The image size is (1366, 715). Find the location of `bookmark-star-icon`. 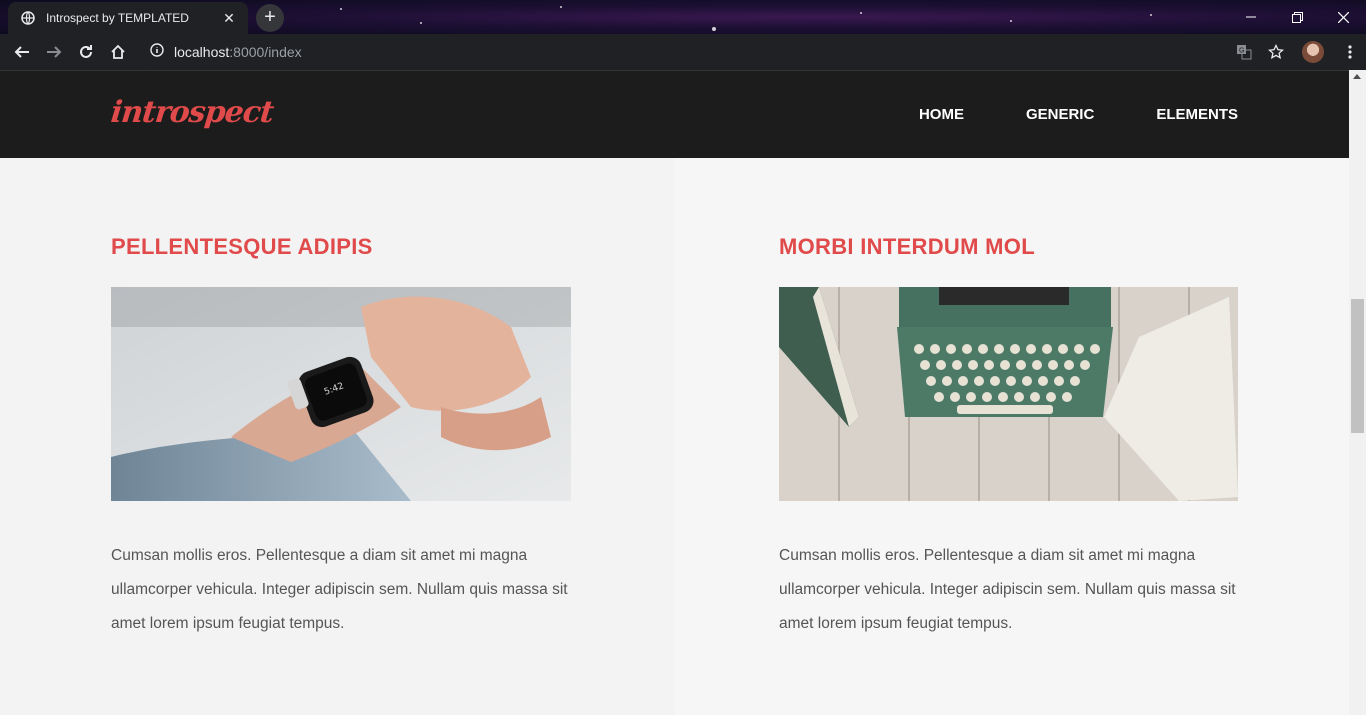

bookmark-star-icon is located at coordinates (1276, 52).